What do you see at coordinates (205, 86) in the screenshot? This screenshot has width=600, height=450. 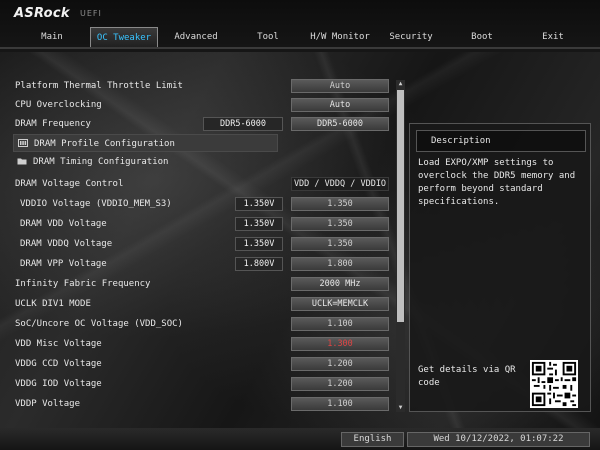 I see `setting-platform-thermal-throttle-limit: Platform Thermal Throttle Limit Auto` at bounding box center [205, 86].